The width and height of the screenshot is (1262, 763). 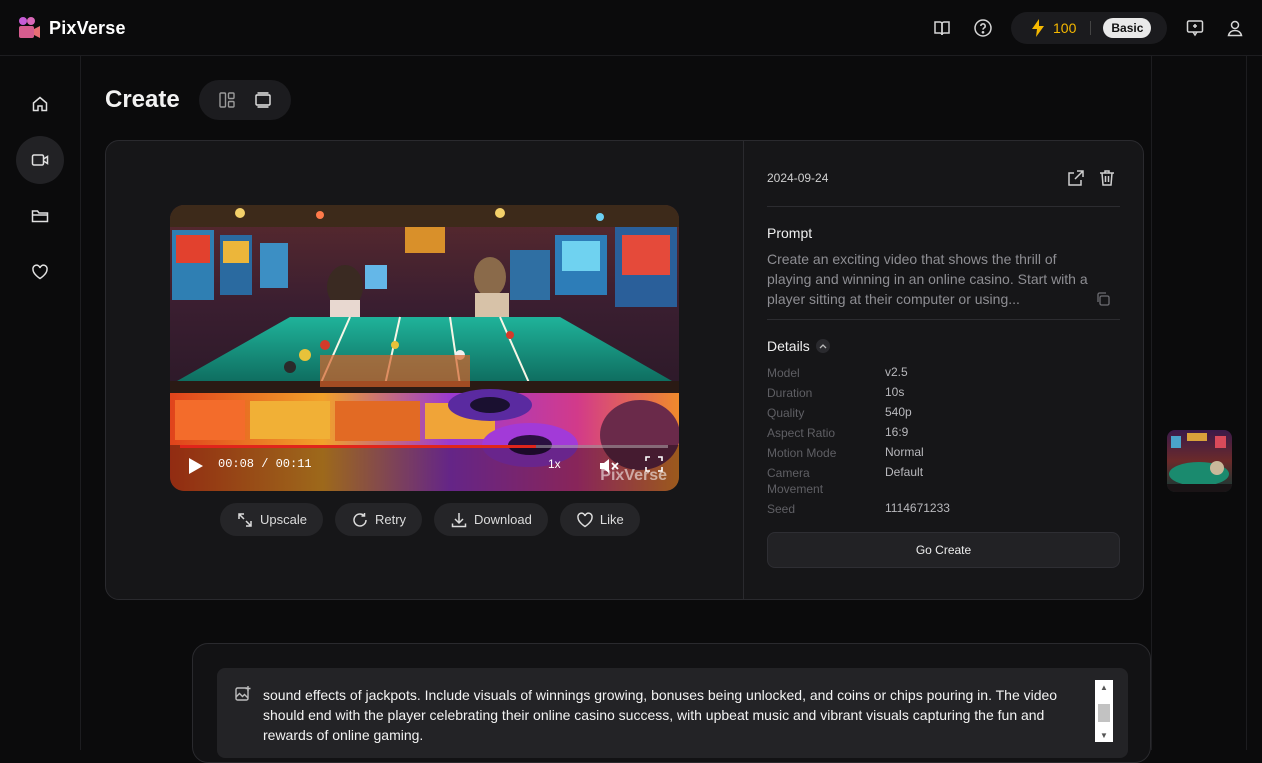 I want to click on history-thumbnail, so click(x=1199, y=461).